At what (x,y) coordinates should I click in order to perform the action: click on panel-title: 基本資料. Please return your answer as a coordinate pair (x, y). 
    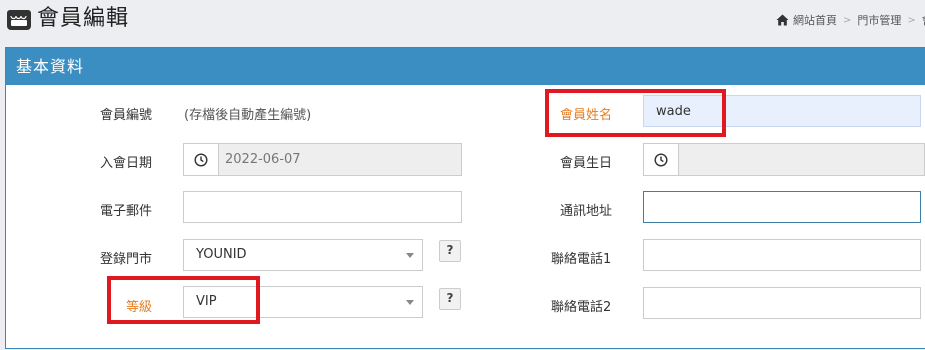
    Looking at the image, I should click on (465, 66).